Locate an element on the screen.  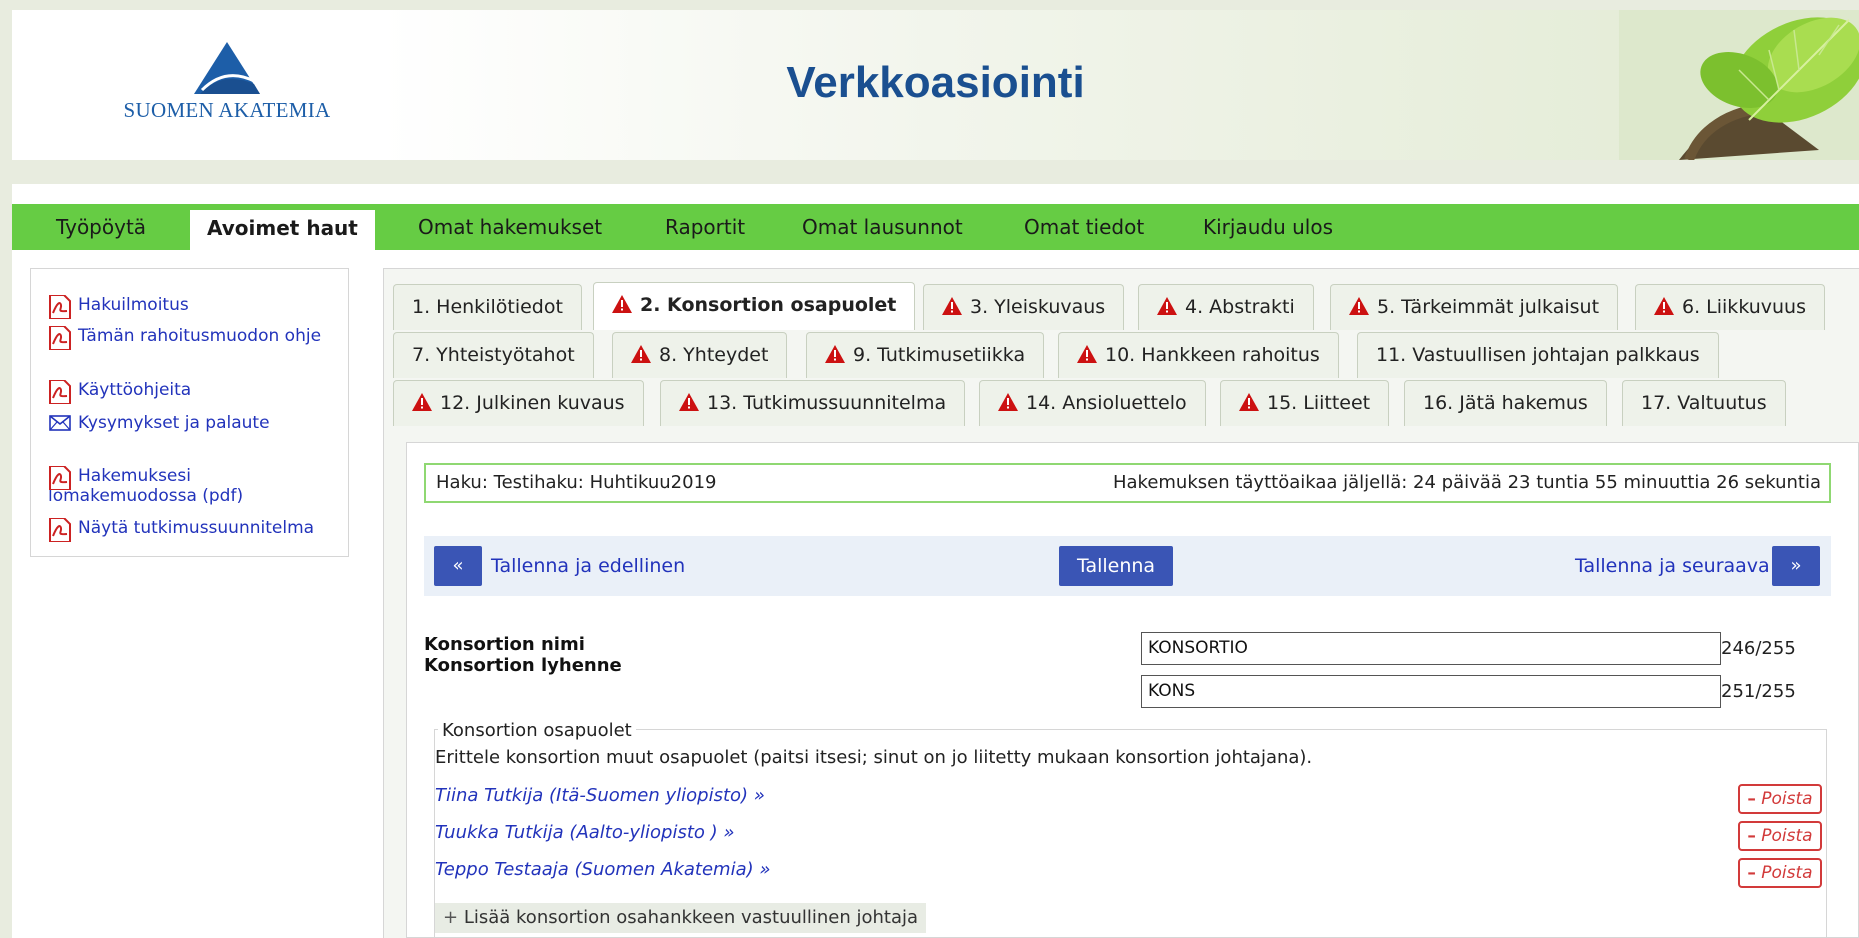
sidebar-link-label: Käyttöohjeita is located at coordinates (135, 390).